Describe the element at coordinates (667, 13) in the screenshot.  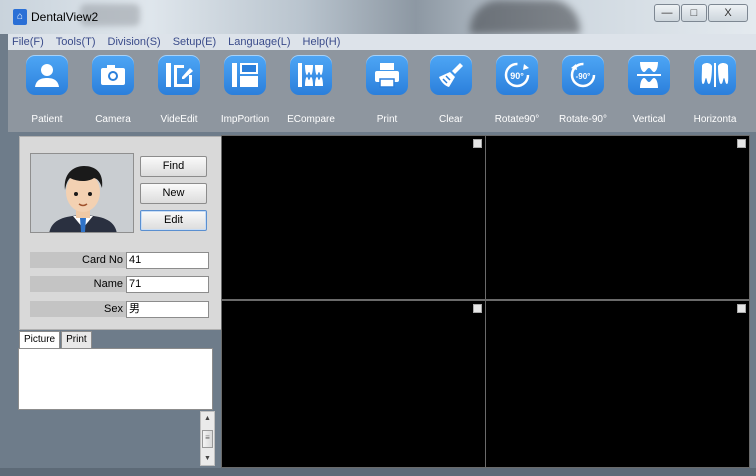
I see `minimize-button: —` at that location.